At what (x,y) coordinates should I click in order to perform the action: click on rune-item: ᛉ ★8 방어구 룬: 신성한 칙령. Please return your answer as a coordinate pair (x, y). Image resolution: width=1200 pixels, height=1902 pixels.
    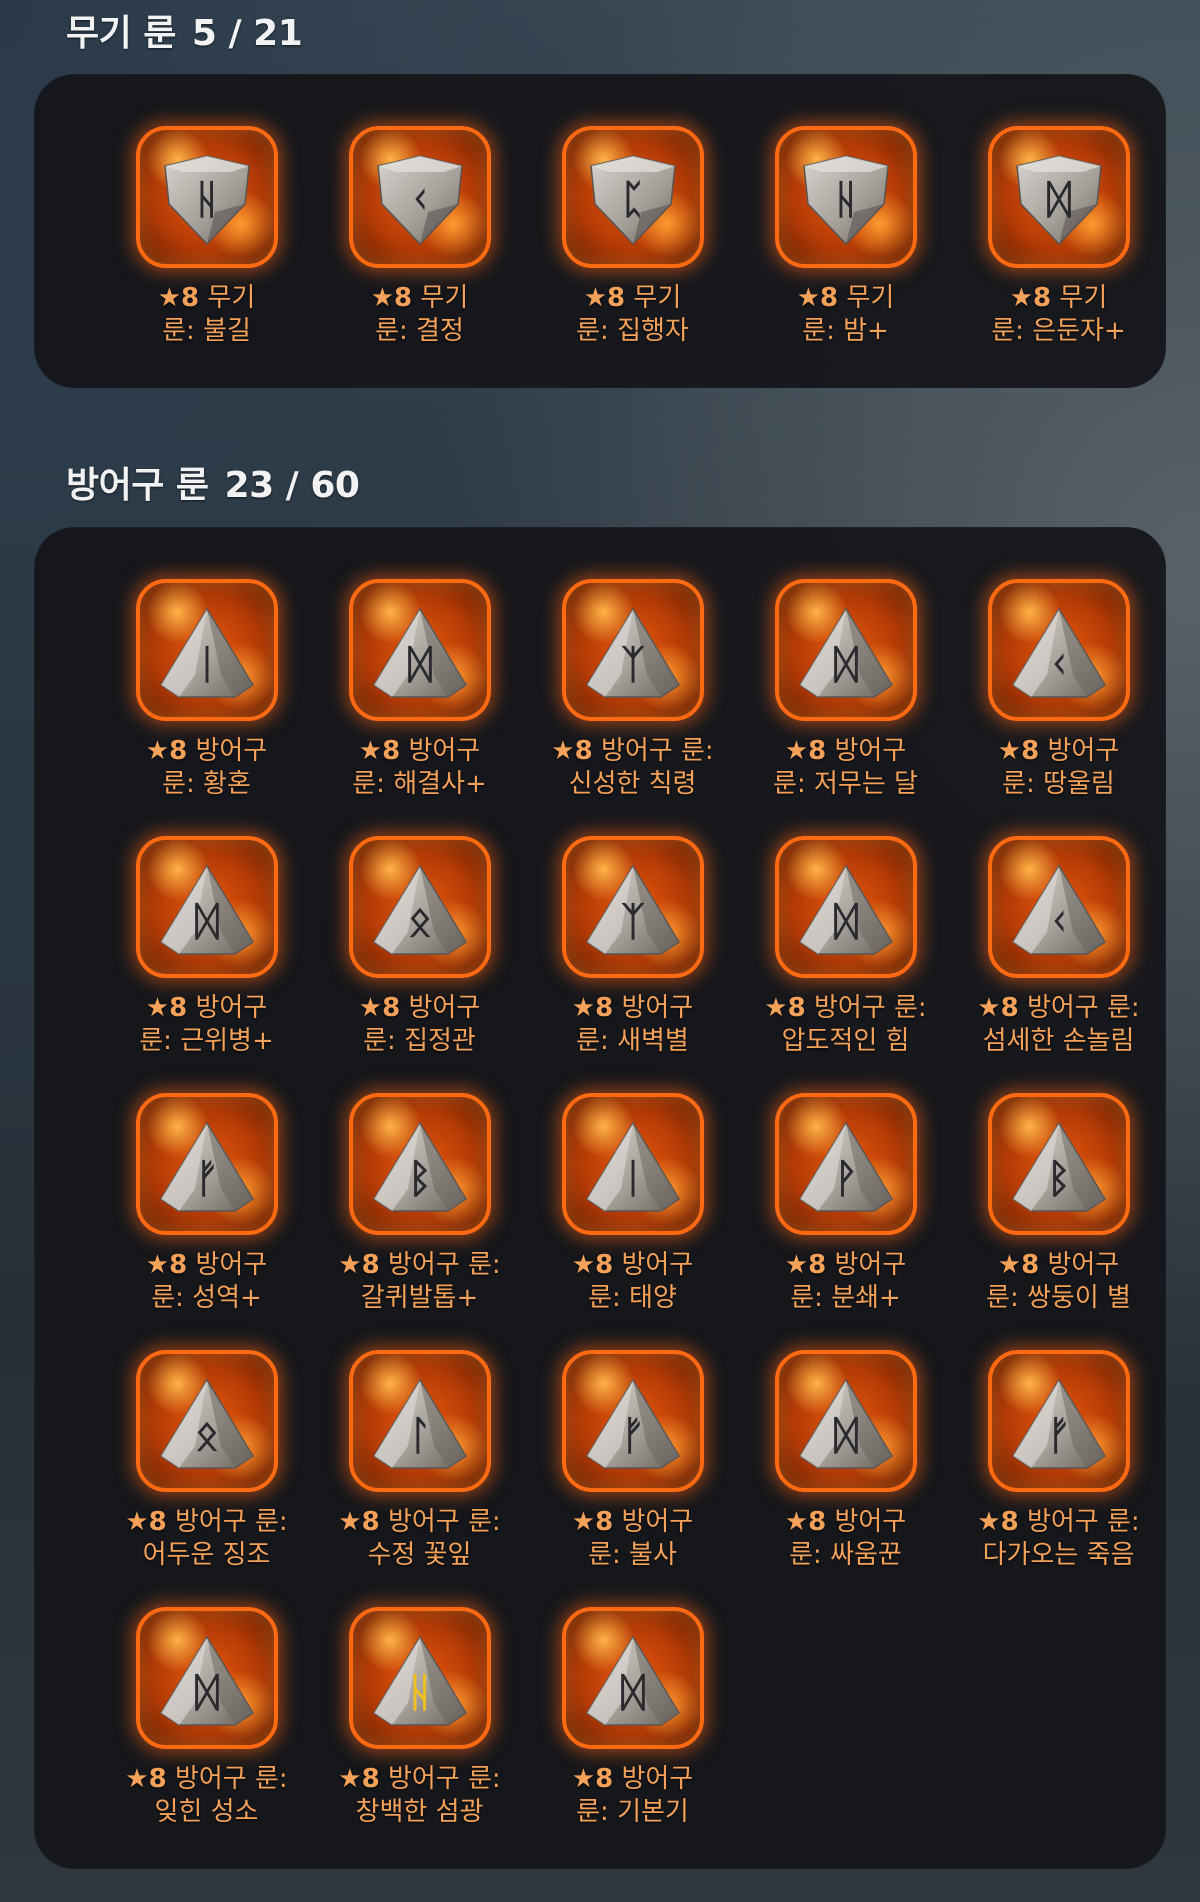
    Looking at the image, I should click on (632, 707).